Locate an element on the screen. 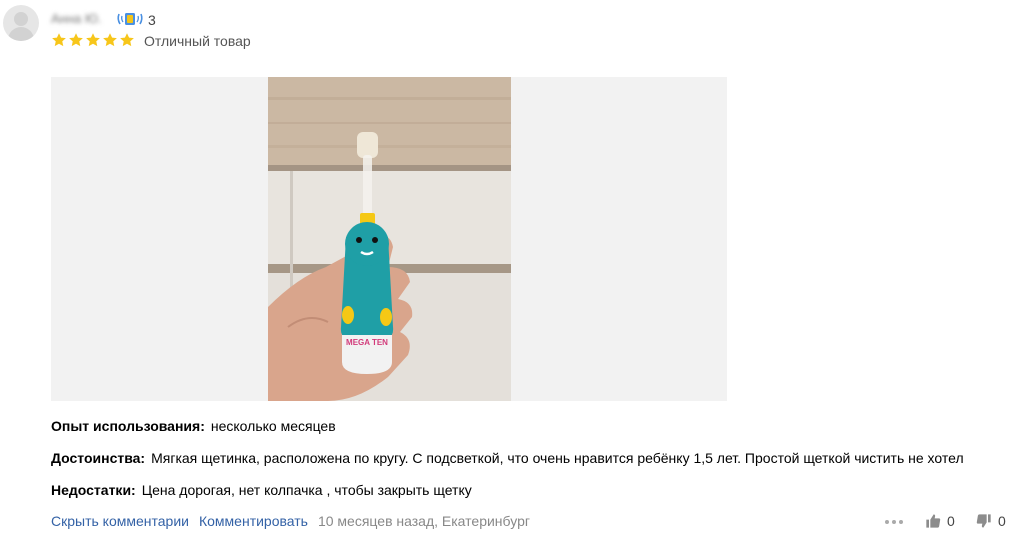 This screenshot has width=1024, height=548. experience-label: Опыт использования: is located at coordinates (128, 426).